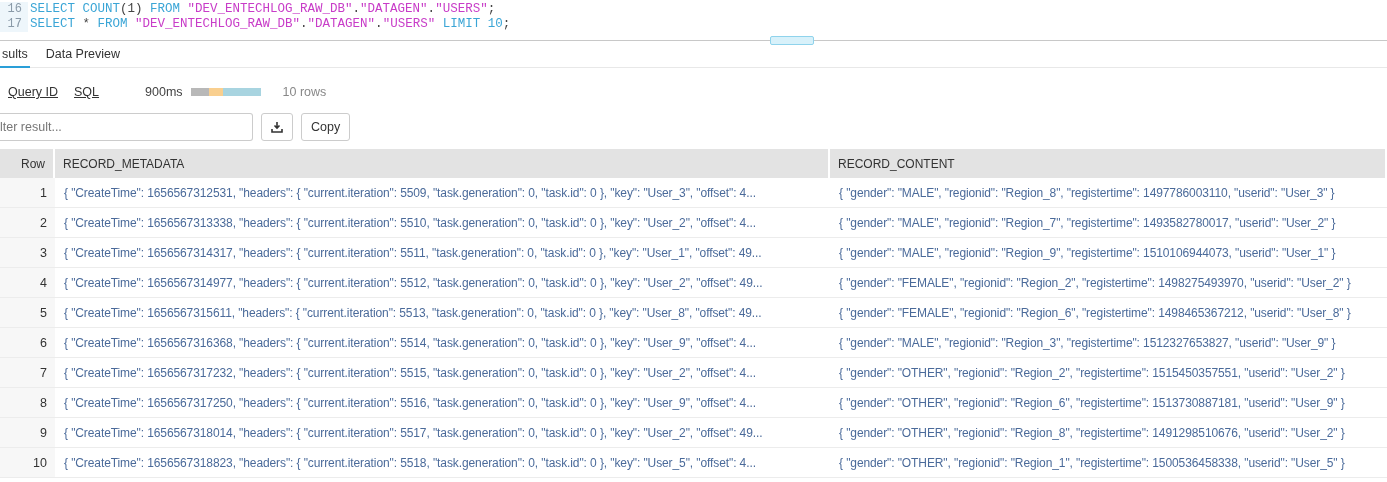 Image resolution: width=1387 pixels, height=482 pixels. I want to click on column-header: RECORD_METADATA, so click(442, 163).